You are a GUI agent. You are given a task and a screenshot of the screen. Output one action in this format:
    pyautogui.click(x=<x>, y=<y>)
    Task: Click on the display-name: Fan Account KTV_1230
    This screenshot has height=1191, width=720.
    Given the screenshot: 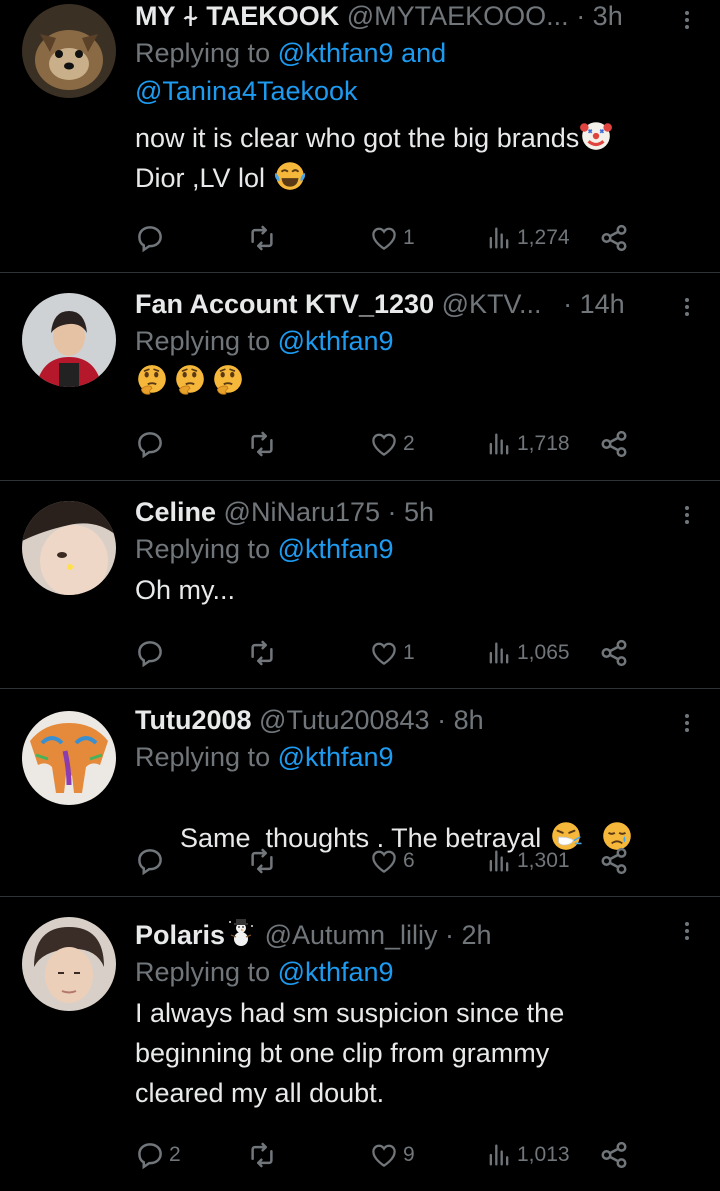 What is the action you would take?
    pyautogui.click(x=284, y=304)
    